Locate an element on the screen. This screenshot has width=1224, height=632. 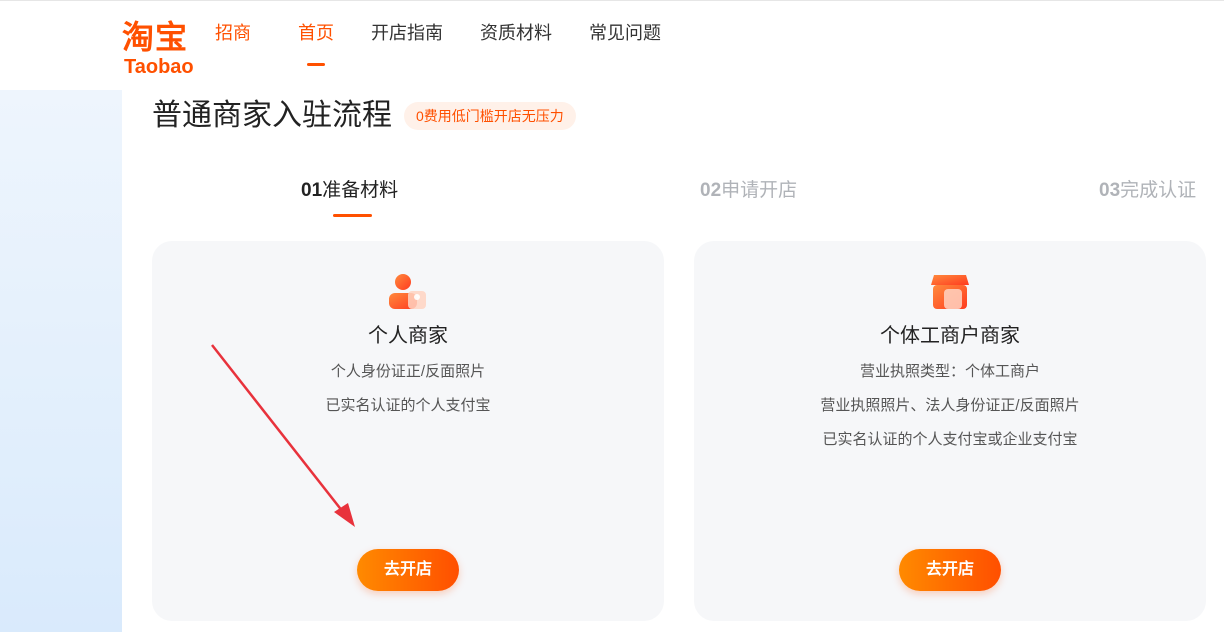
shop-icon is located at coordinates (950, 292).